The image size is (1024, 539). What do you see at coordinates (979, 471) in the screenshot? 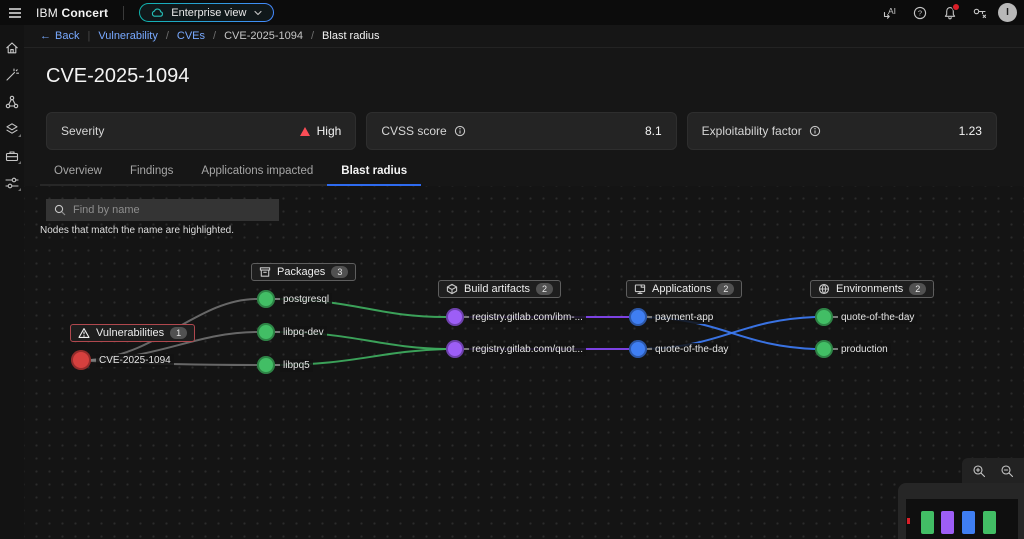
I see `zoom-in-icon` at bounding box center [979, 471].